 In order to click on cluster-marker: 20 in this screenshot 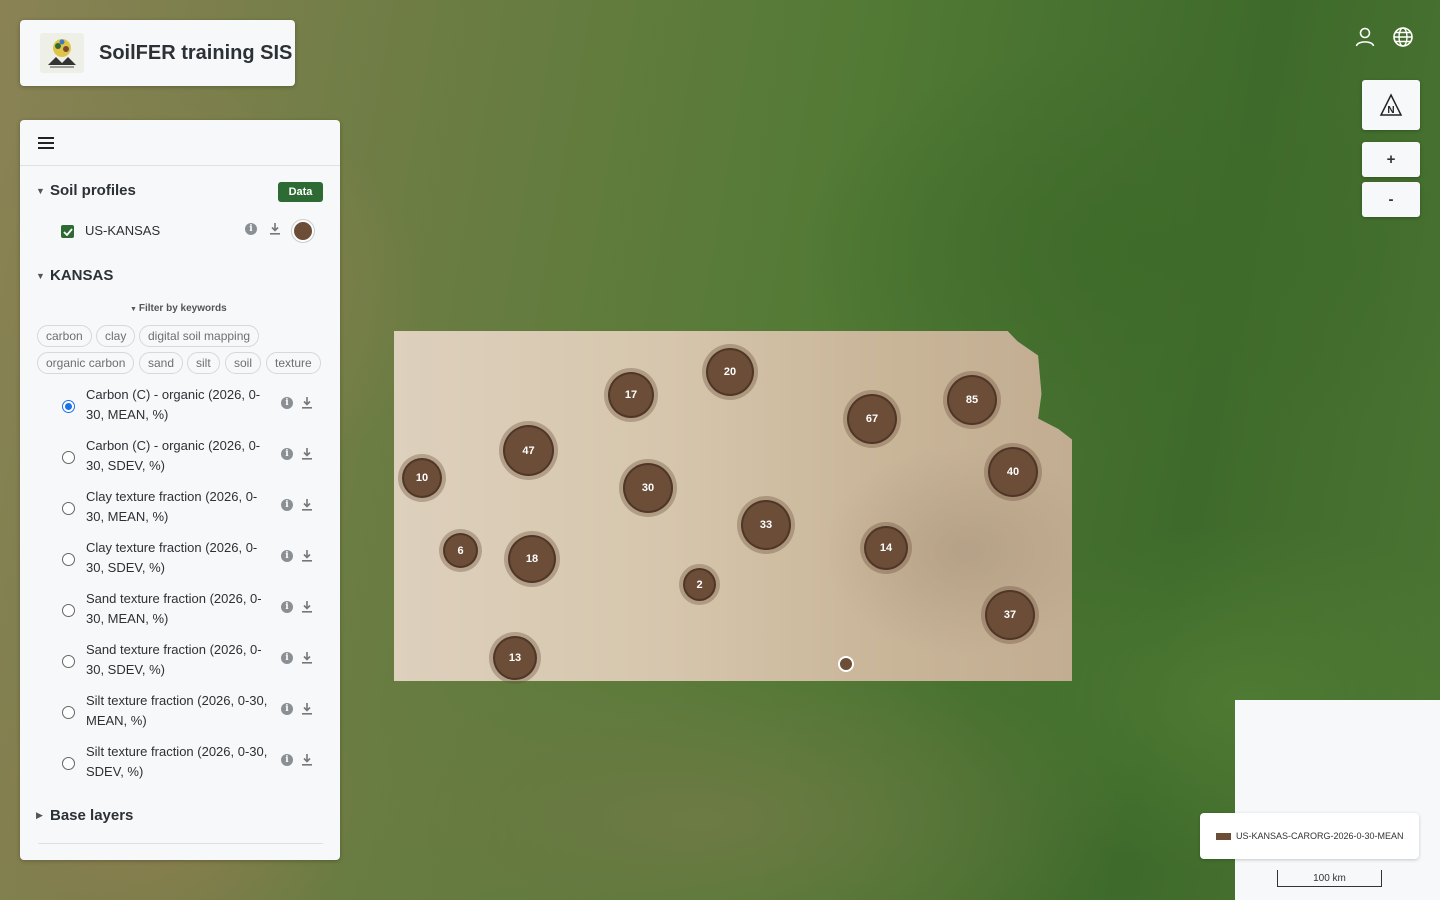, I will do `click(730, 372)`.